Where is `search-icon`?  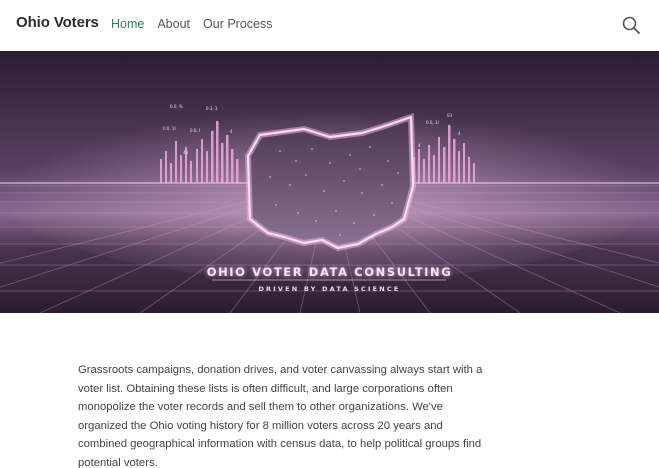
search-icon is located at coordinates (631, 25).